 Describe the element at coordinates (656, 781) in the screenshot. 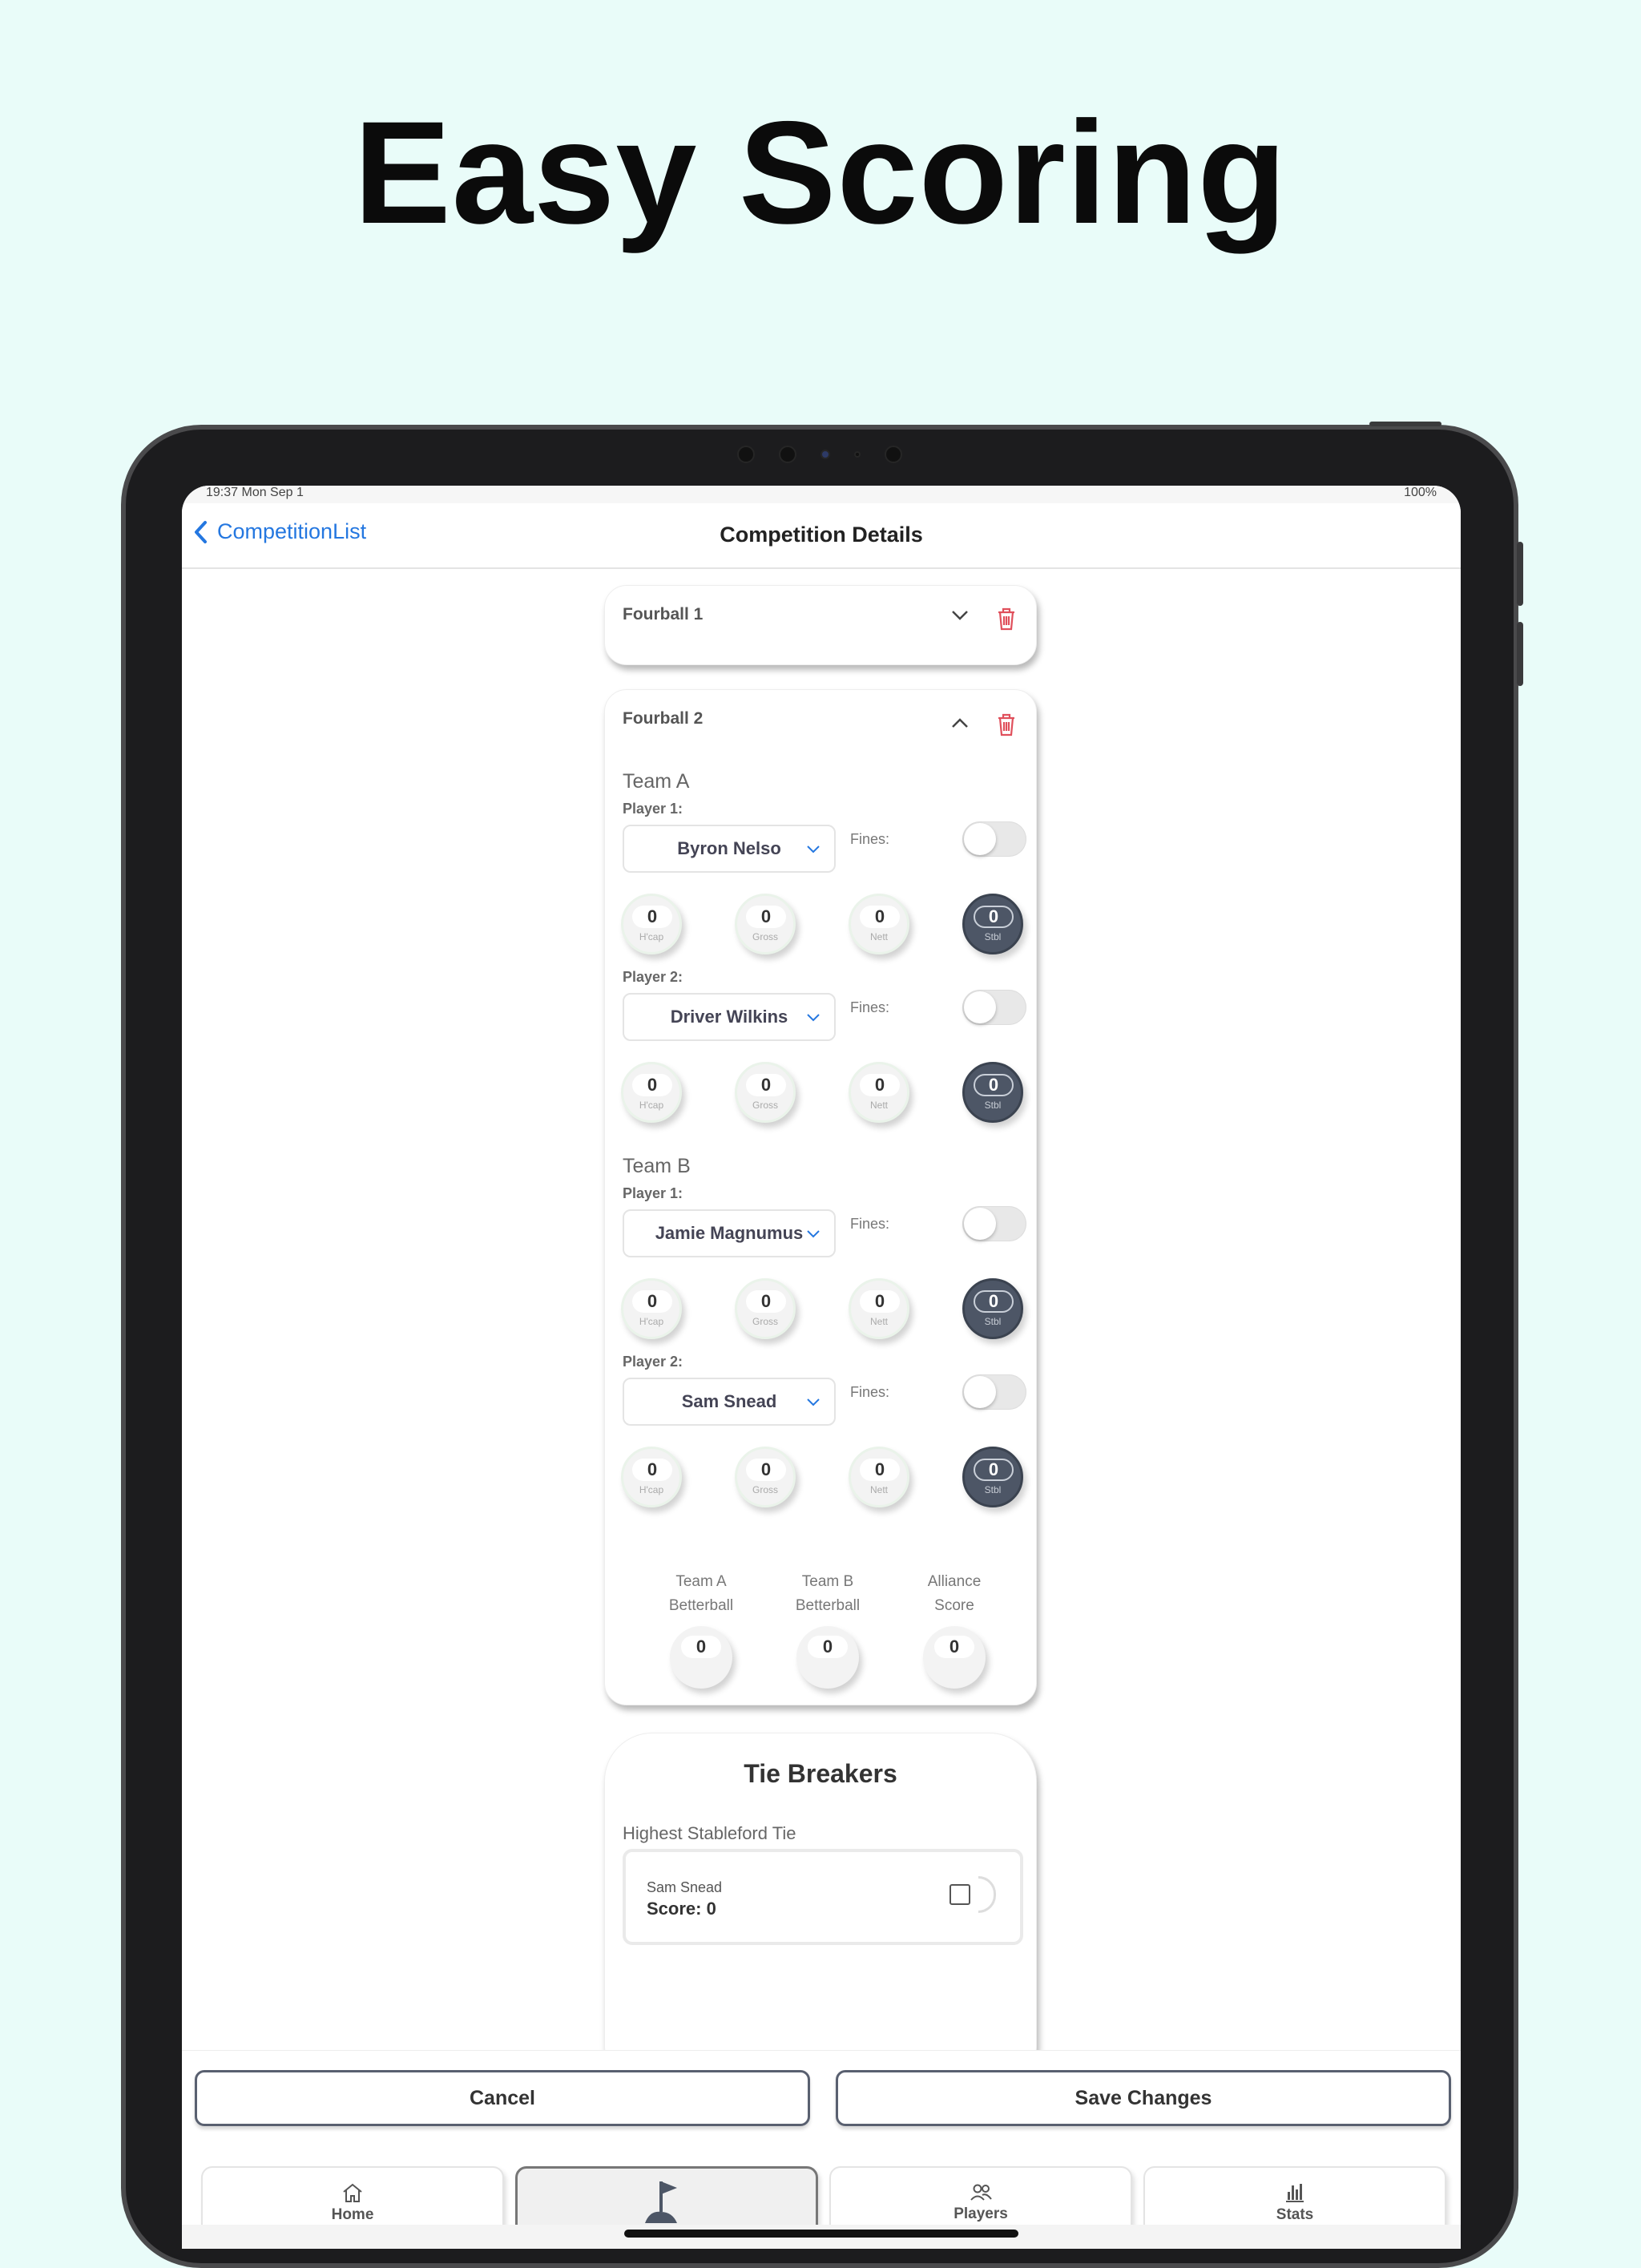

I see `team-a-label: Team A` at that location.